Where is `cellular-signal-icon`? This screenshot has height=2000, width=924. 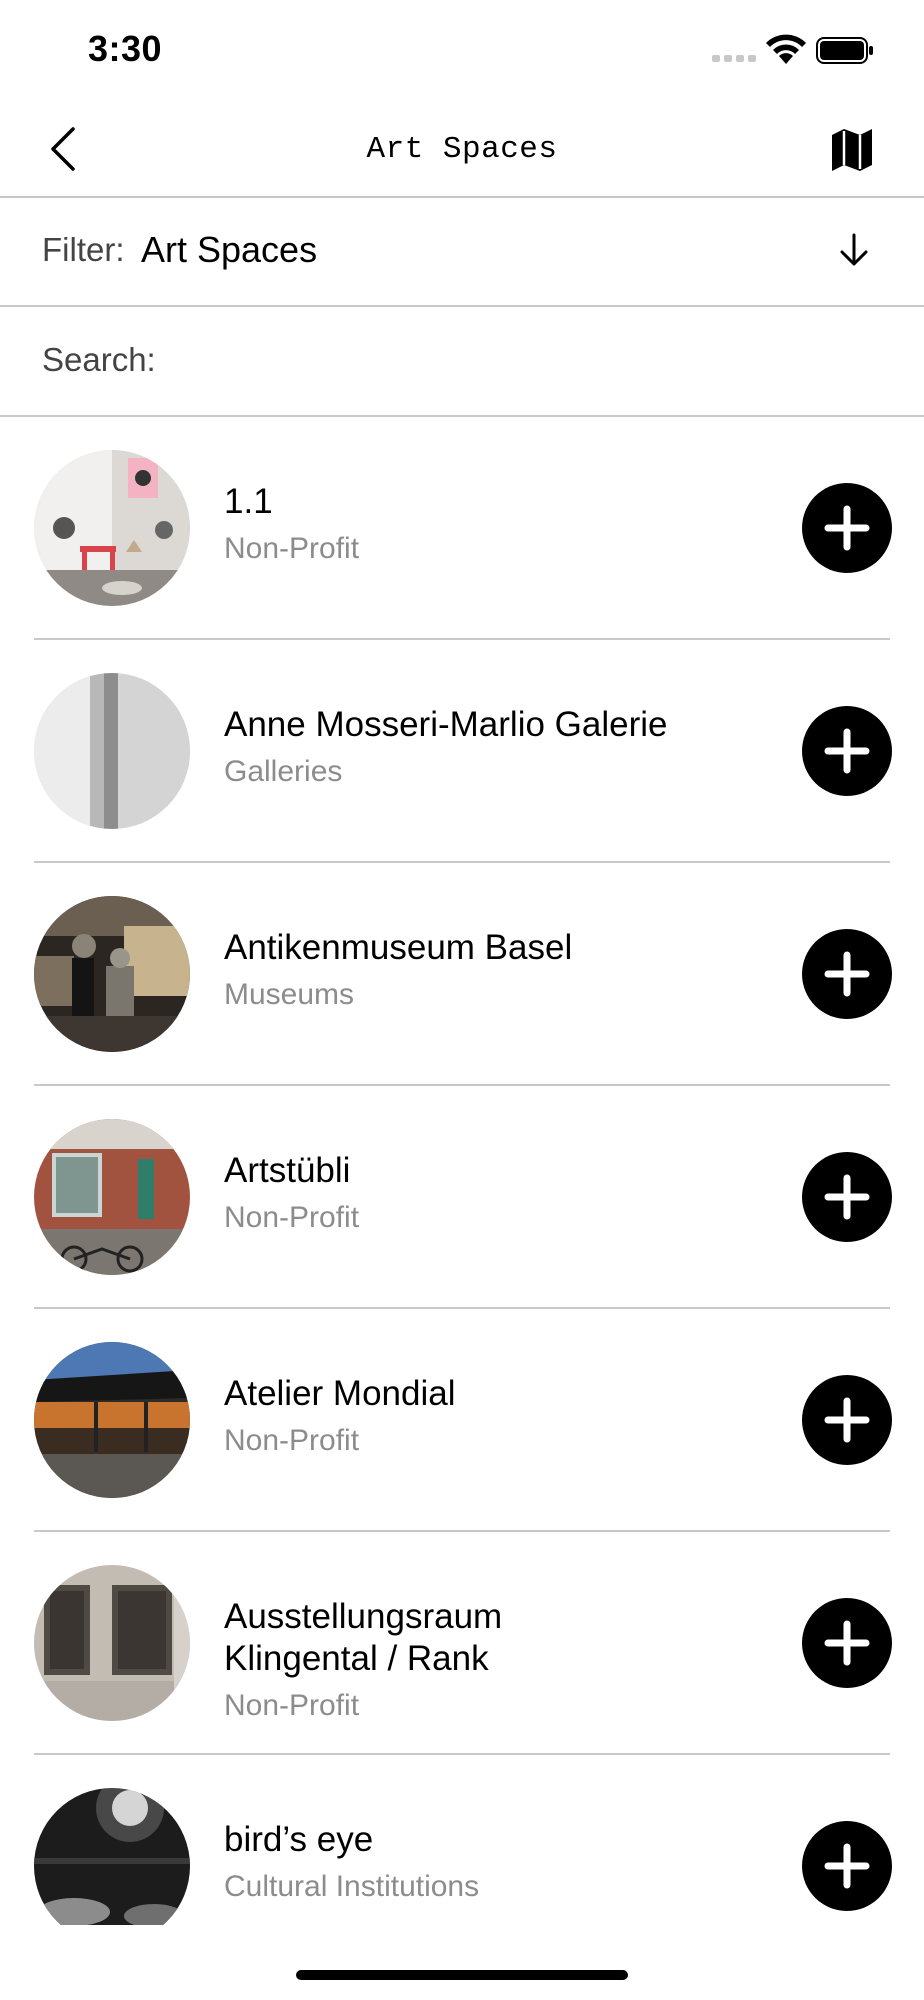 cellular-signal-icon is located at coordinates (734, 58).